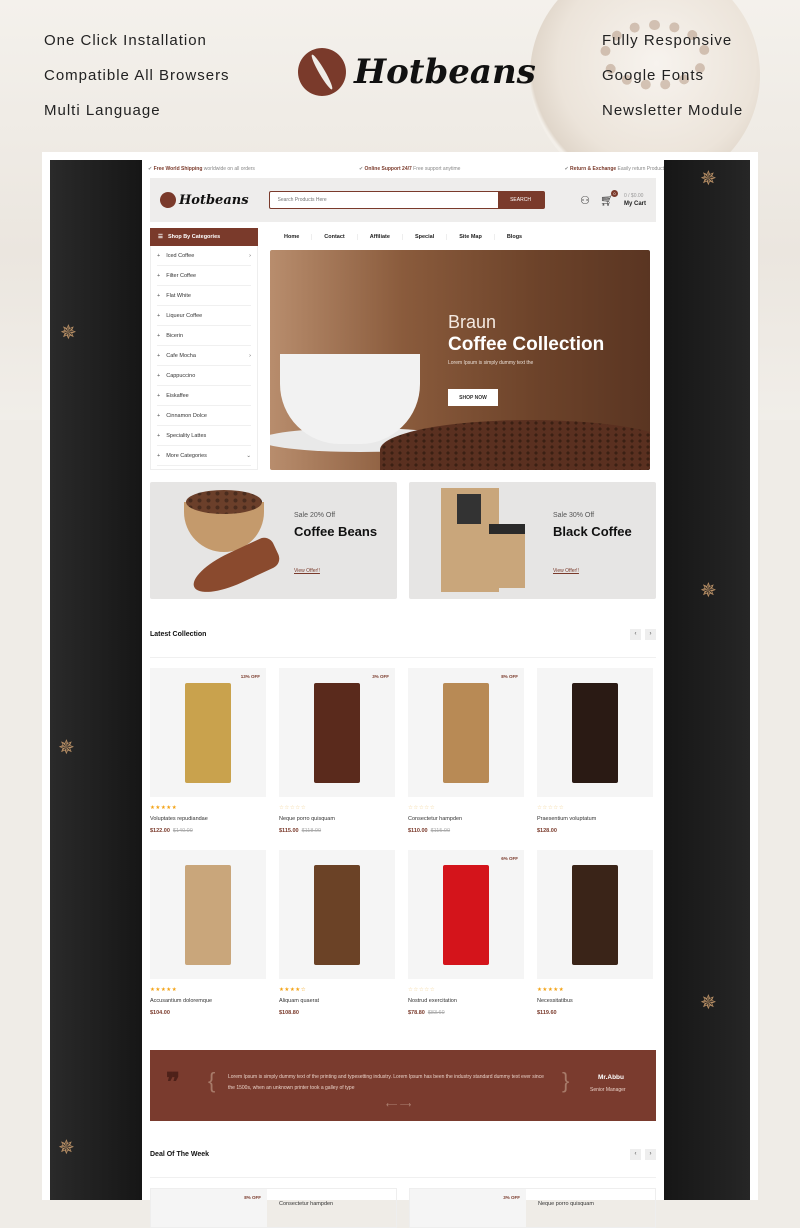 The height and width of the screenshot is (1228, 800). I want to click on rating-stars: ★★★★☆, so click(293, 990).